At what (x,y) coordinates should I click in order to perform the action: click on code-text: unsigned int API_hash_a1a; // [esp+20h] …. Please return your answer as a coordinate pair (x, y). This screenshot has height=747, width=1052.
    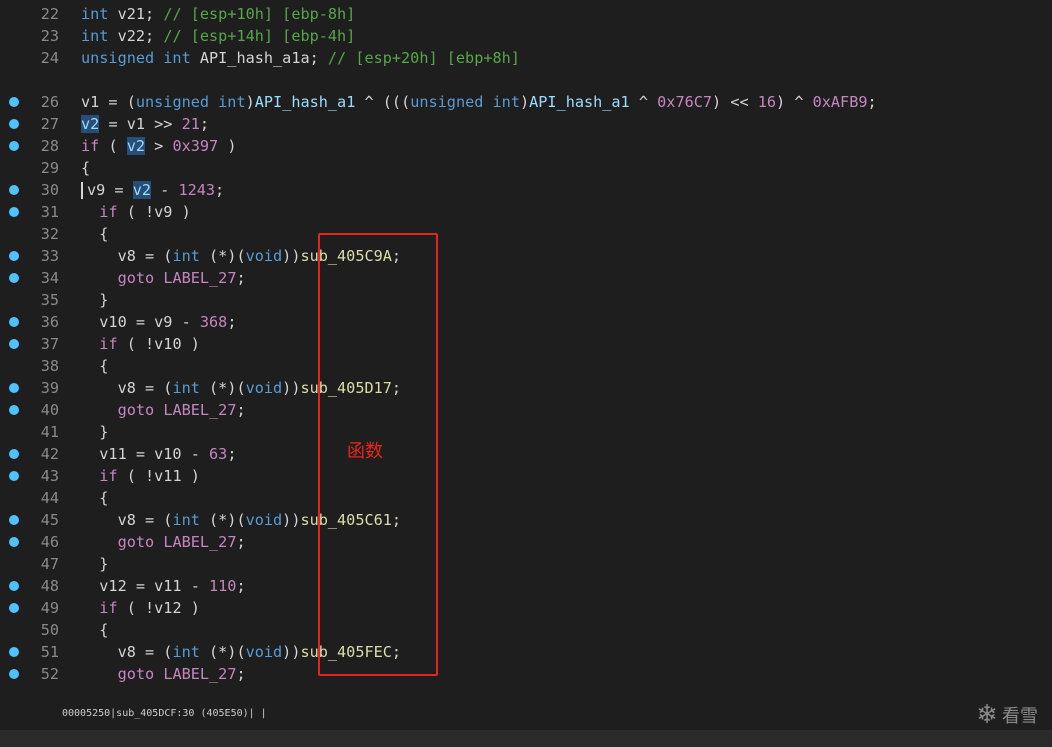
    Looking at the image, I should click on (300, 58).